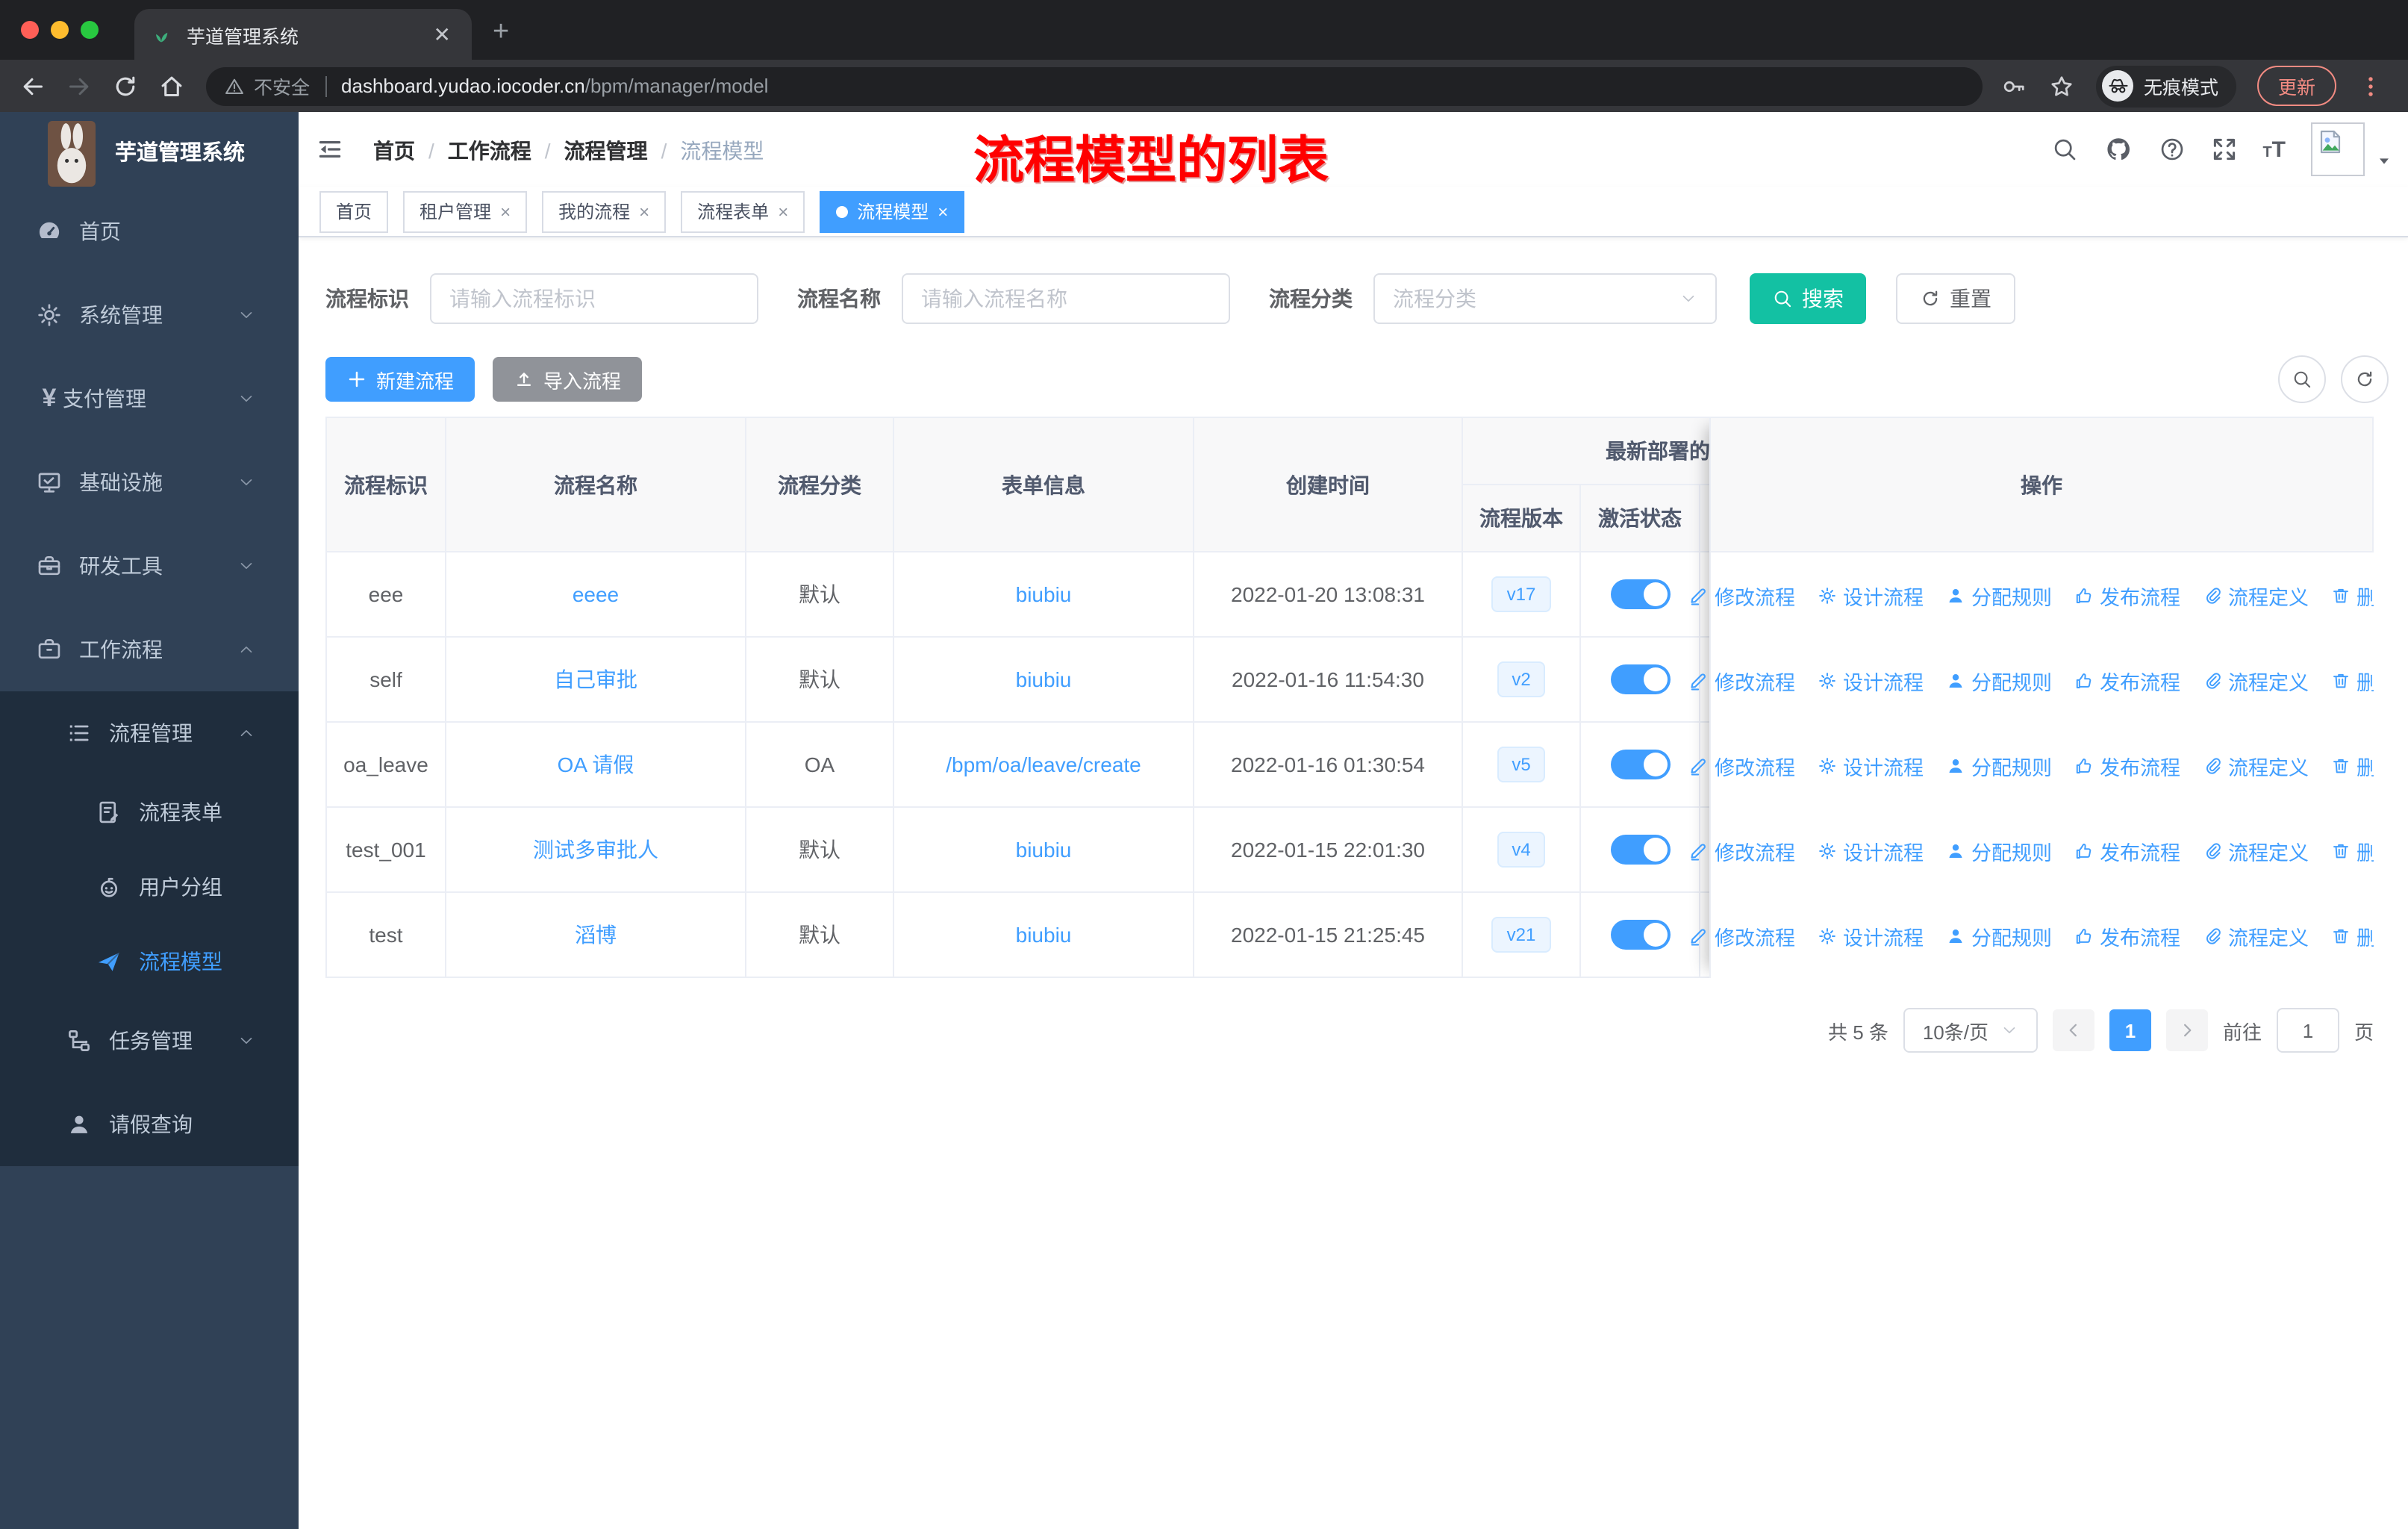 This screenshot has width=2408, height=1529. What do you see at coordinates (2063, 149) in the screenshot?
I see `header-search-icon` at bounding box center [2063, 149].